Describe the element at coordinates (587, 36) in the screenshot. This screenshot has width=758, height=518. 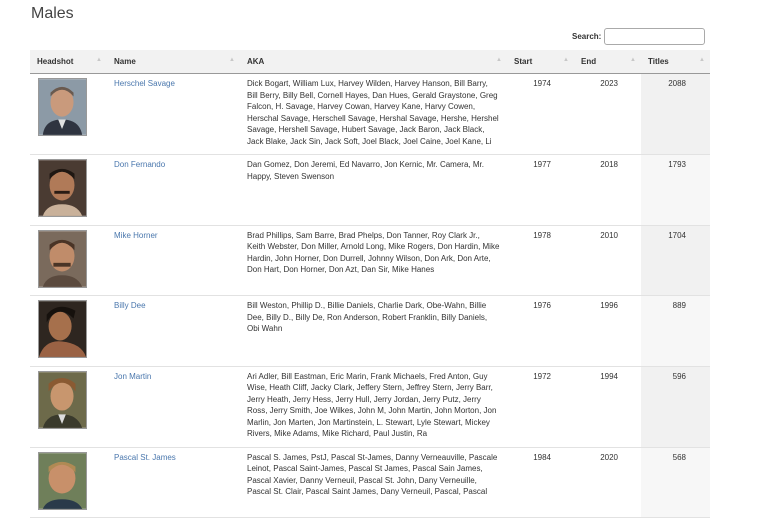
I see `search-label: Search:` at that location.